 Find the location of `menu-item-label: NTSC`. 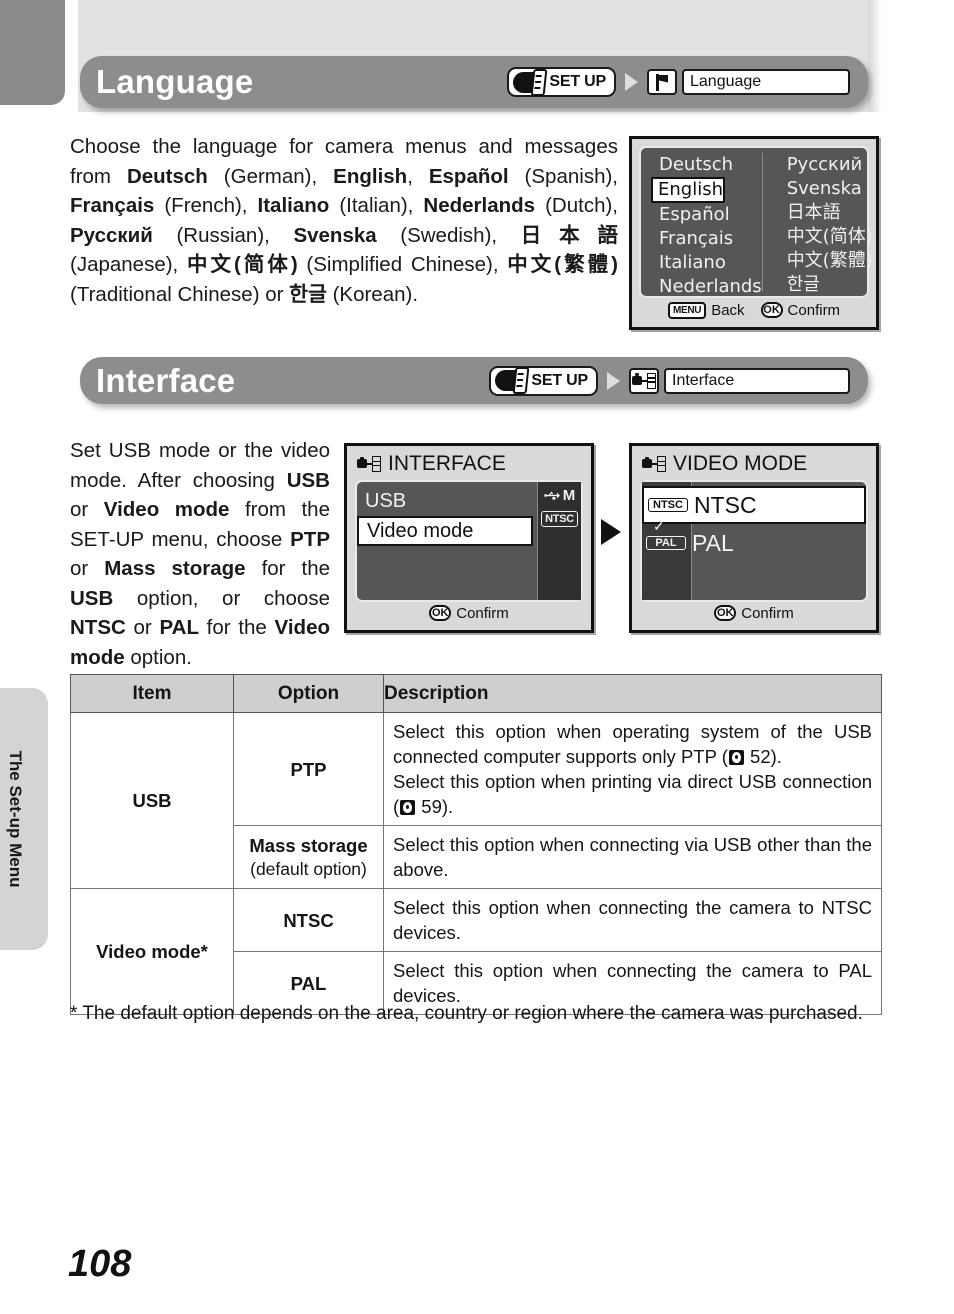

menu-item-label: NTSC is located at coordinates (725, 504).